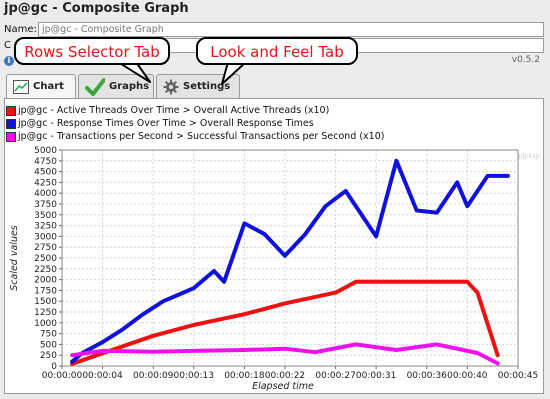  I want to click on x-tick-label: 00:00:31, so click(376, 376).